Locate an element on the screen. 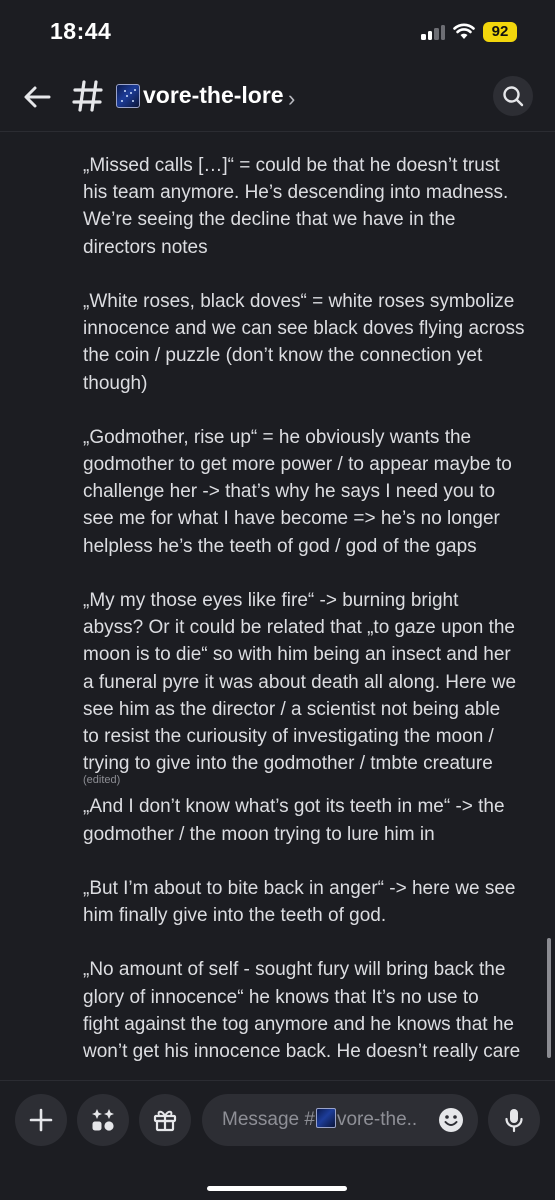 This screenshot has height=1200, width=555. channel-header: vore-the-lore › is located at coordinates (277, 98).